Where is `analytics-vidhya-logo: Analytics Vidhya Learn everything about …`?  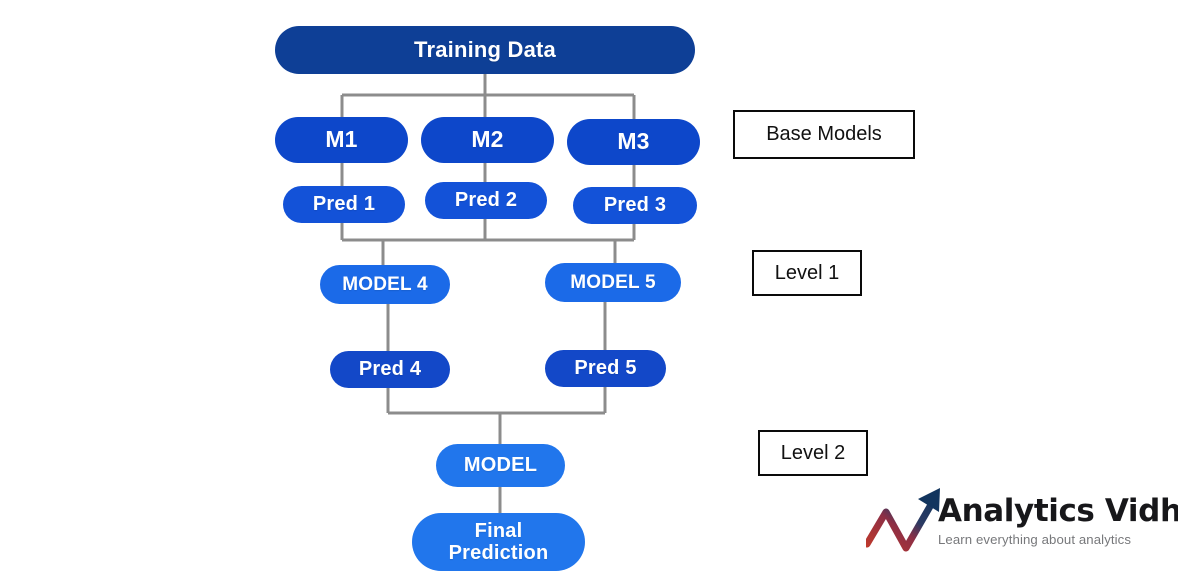
analytics-vidhya-logo: Analytics Vidhya Learn everything about … is located at coordinates (1022, 528).